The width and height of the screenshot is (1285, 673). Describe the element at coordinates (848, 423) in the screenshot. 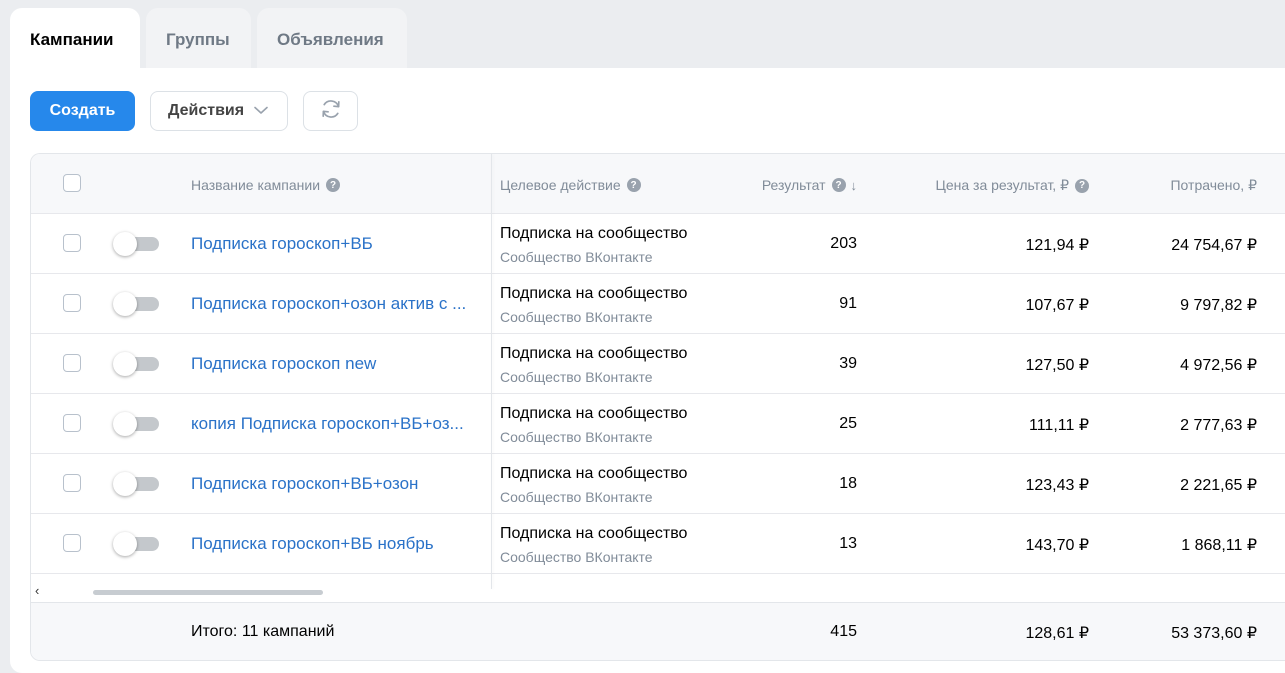

I see `result-value: 25` at that location.